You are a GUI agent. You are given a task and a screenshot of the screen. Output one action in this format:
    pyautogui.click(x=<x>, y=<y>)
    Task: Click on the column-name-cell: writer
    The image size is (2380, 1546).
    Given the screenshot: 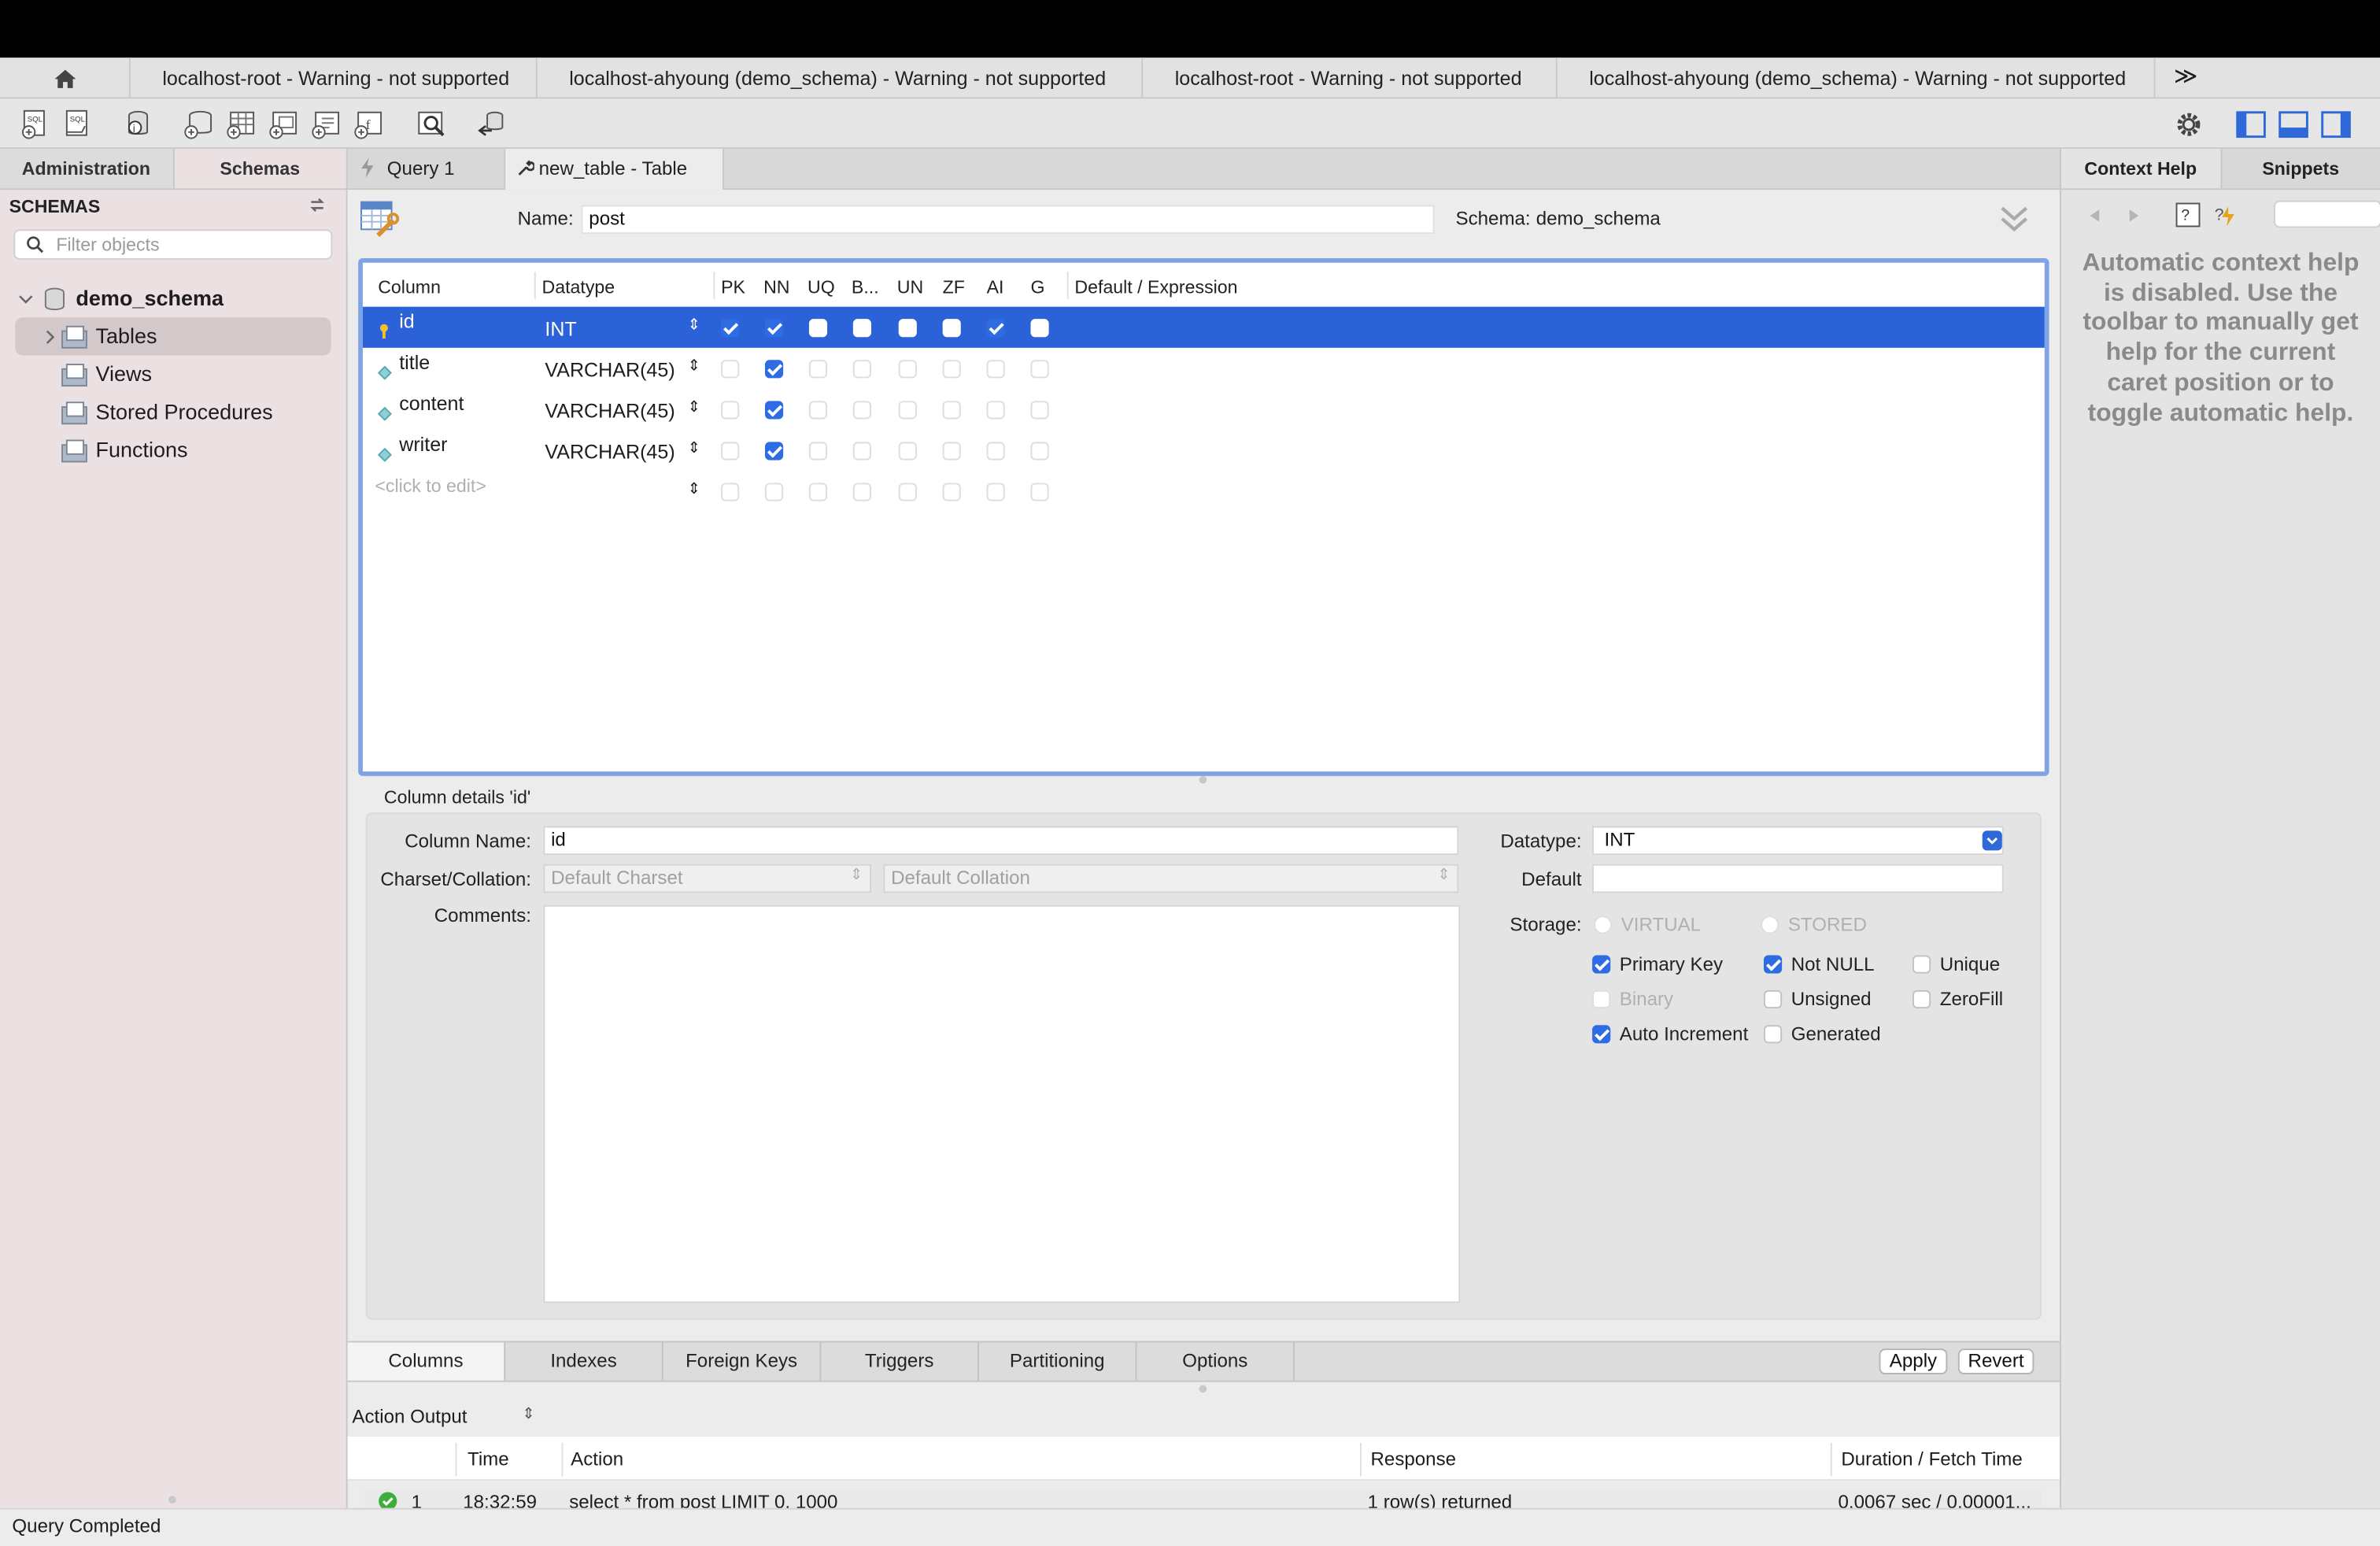 What is the action you would take?
    pyautogui.click(x=423, y=444)
    